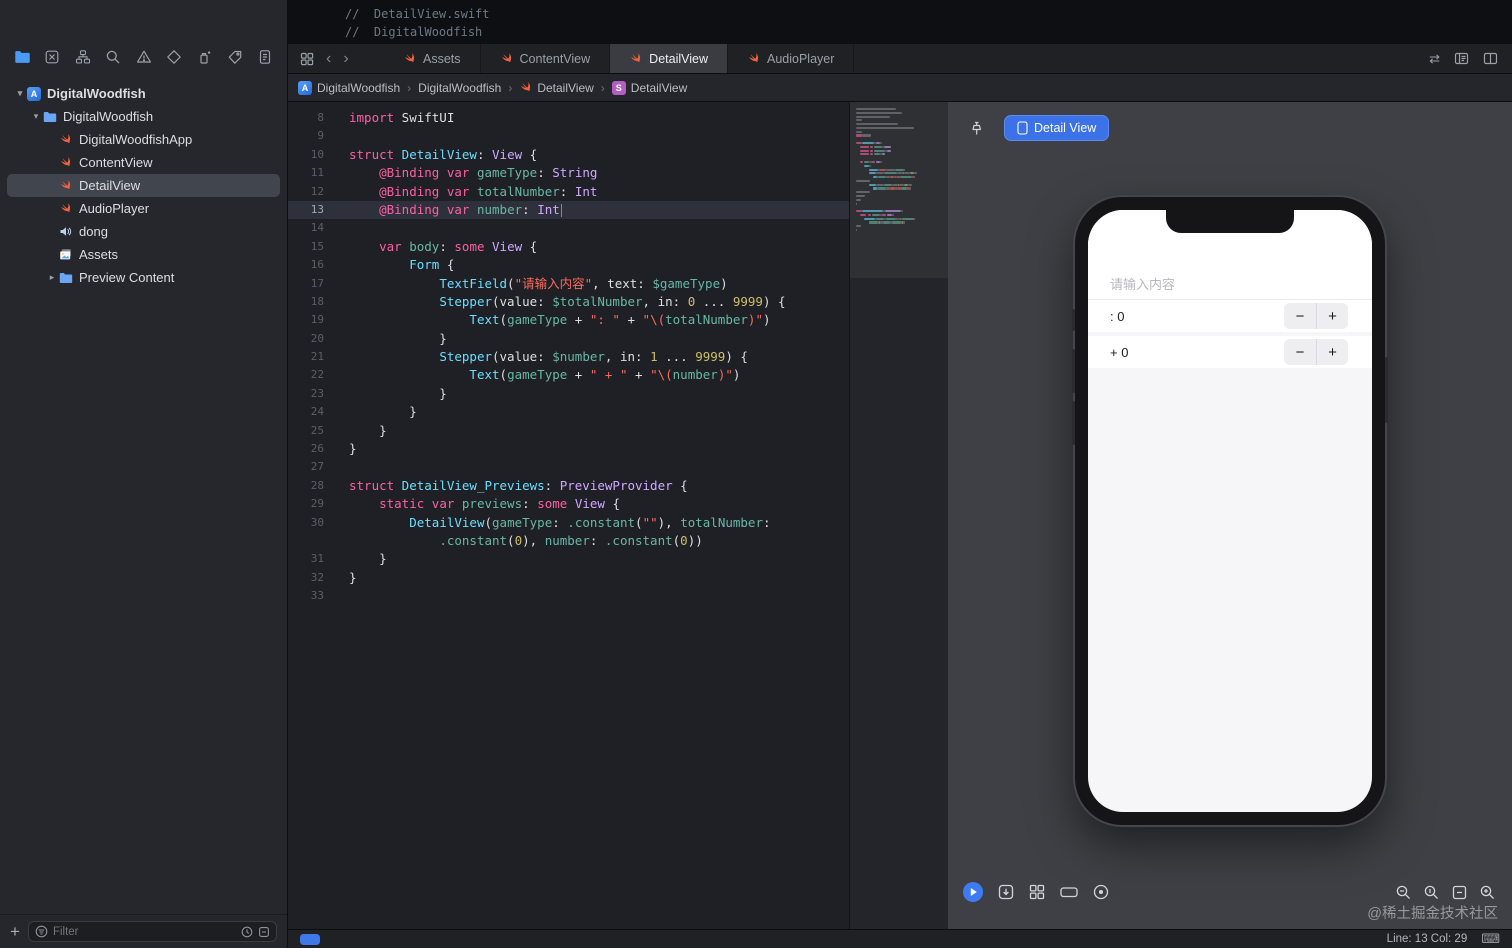 The height and width of the screenshot is (948, 1512). What do you see at coordinates (313, 247) in the screenshot?
I see `line-number: 15` at bounding box center [313, 247].